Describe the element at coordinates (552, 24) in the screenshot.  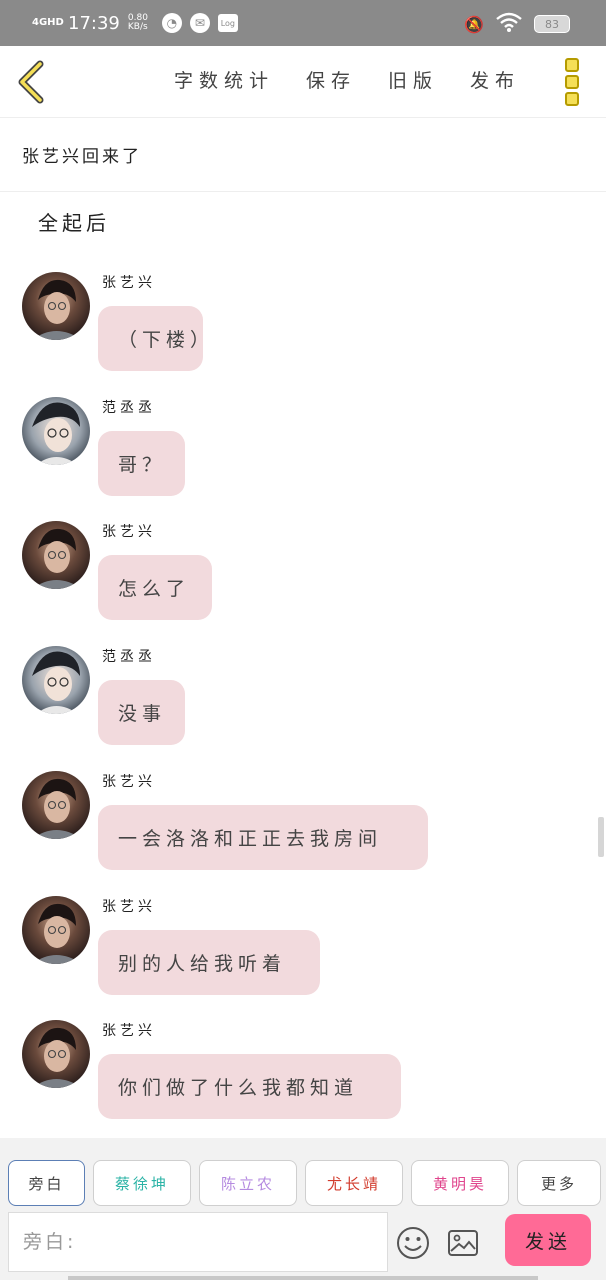
I see `battery-indicator: 83` at that location.